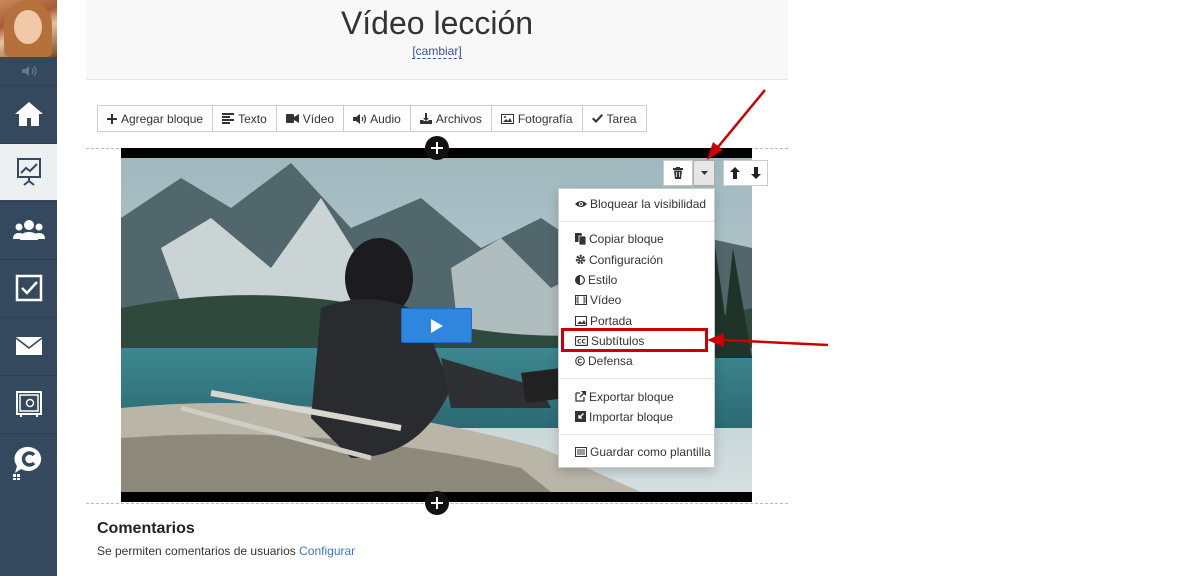 This screenshot has width=1200, height=576. Describe the element at coordinates (360, 118) in the screenshot. I see `volume-icon` at that location.